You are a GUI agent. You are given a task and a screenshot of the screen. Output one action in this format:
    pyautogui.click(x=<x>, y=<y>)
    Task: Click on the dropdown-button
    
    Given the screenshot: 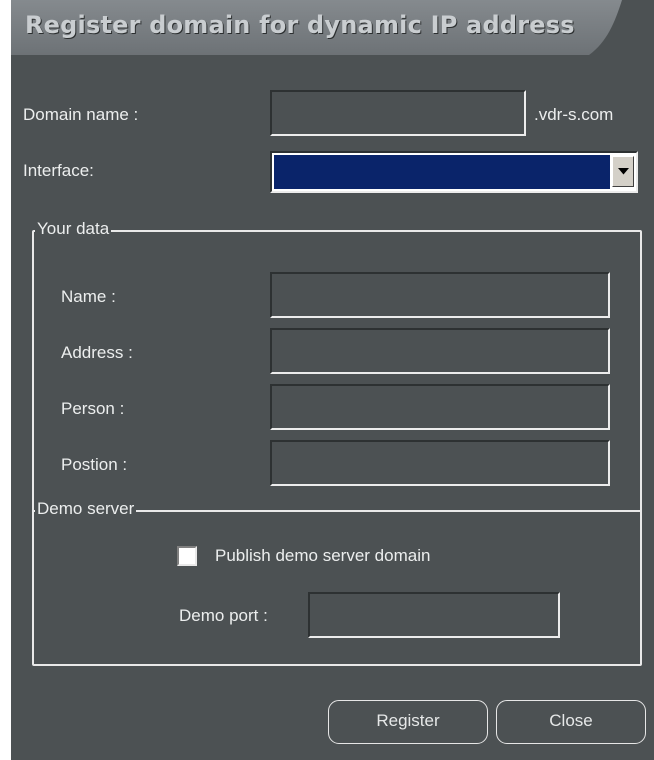 What is the action you would take?
    pyautogui.click(x=623, y=171)
    